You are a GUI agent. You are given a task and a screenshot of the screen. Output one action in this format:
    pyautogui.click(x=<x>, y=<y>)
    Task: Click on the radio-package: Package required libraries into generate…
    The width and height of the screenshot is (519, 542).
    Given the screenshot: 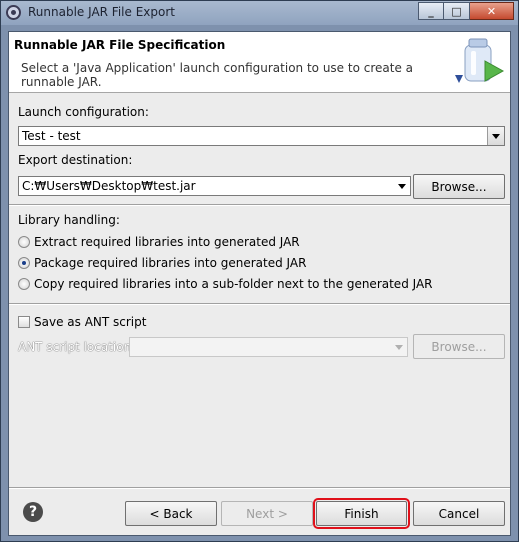 What is the action you would take?
    pyautogui.click(x=162, y=263)
    